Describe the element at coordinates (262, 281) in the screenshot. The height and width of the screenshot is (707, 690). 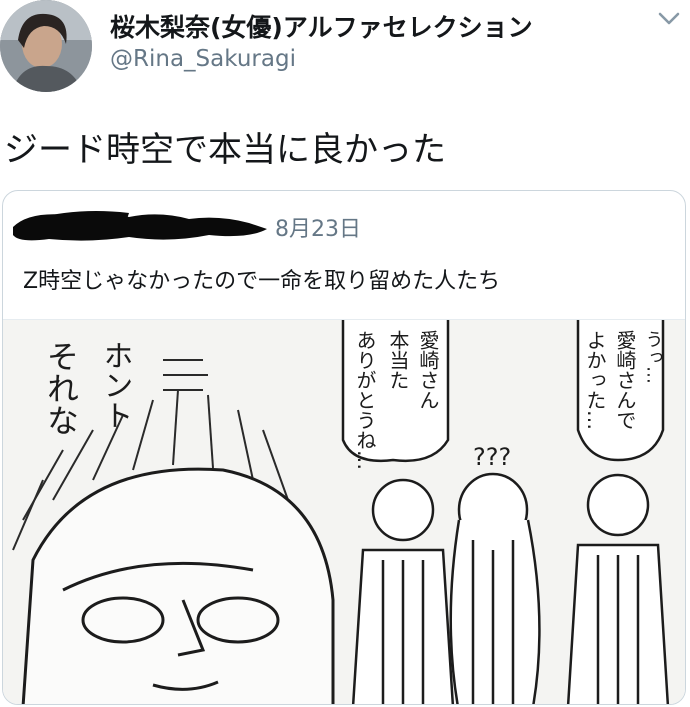
I see `quoted-tweet-text: Z時空じゃなかったので一命を取り留めた人たち` at that location.